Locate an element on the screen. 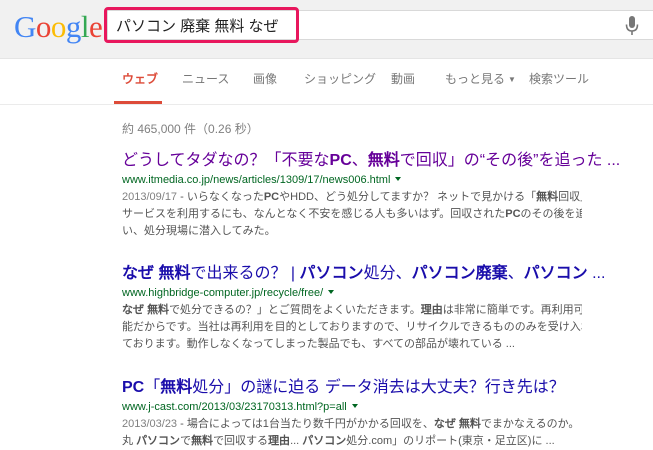  tab-label: ウェブ is located at coordinates (140, 79).